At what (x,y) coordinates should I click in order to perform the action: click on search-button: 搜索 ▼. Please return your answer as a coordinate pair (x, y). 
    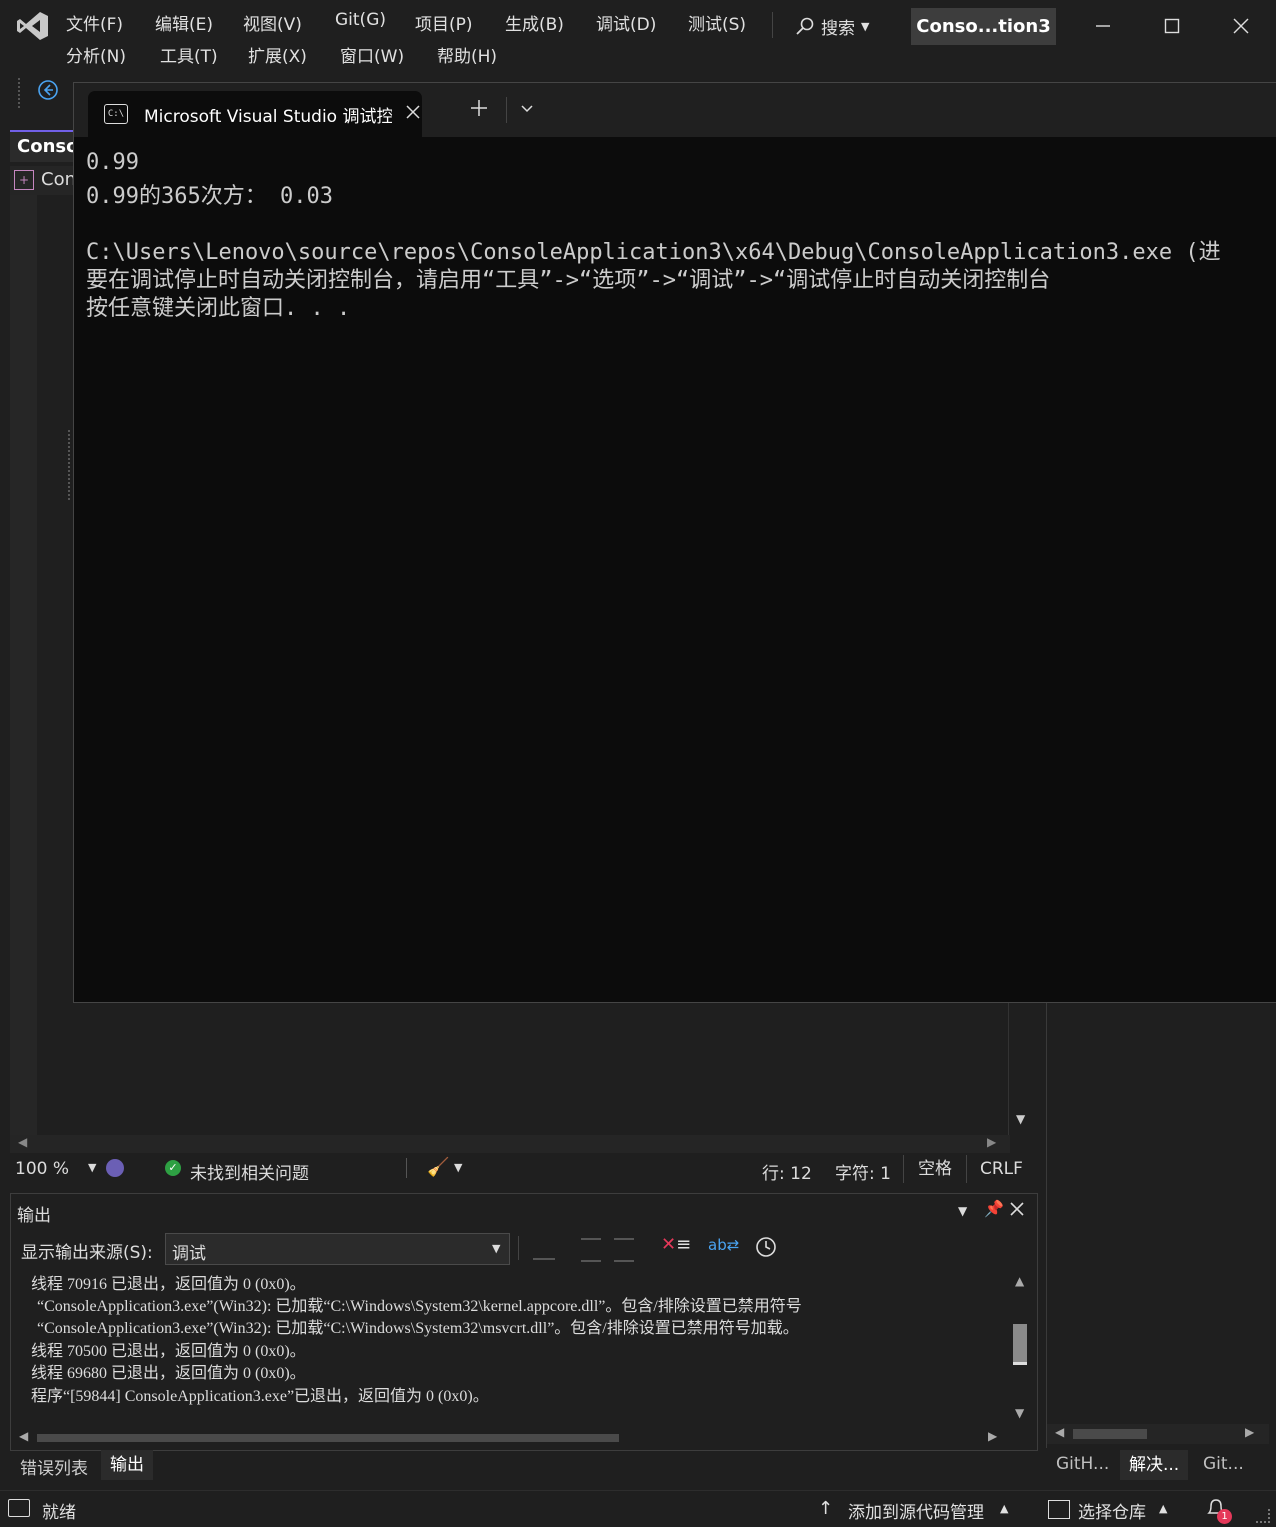
    Looking at the image, I should click on (832, 26).